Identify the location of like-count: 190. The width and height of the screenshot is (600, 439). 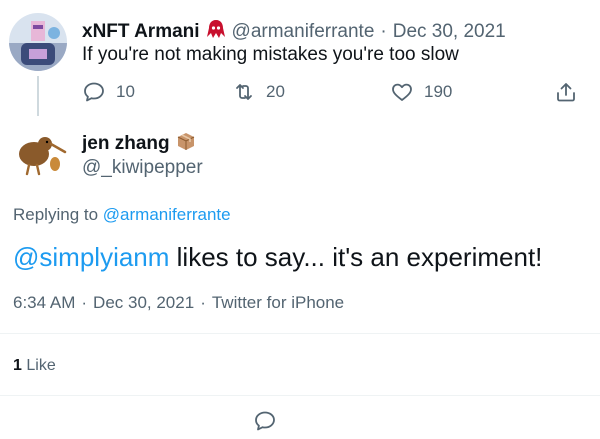
(438, 91).